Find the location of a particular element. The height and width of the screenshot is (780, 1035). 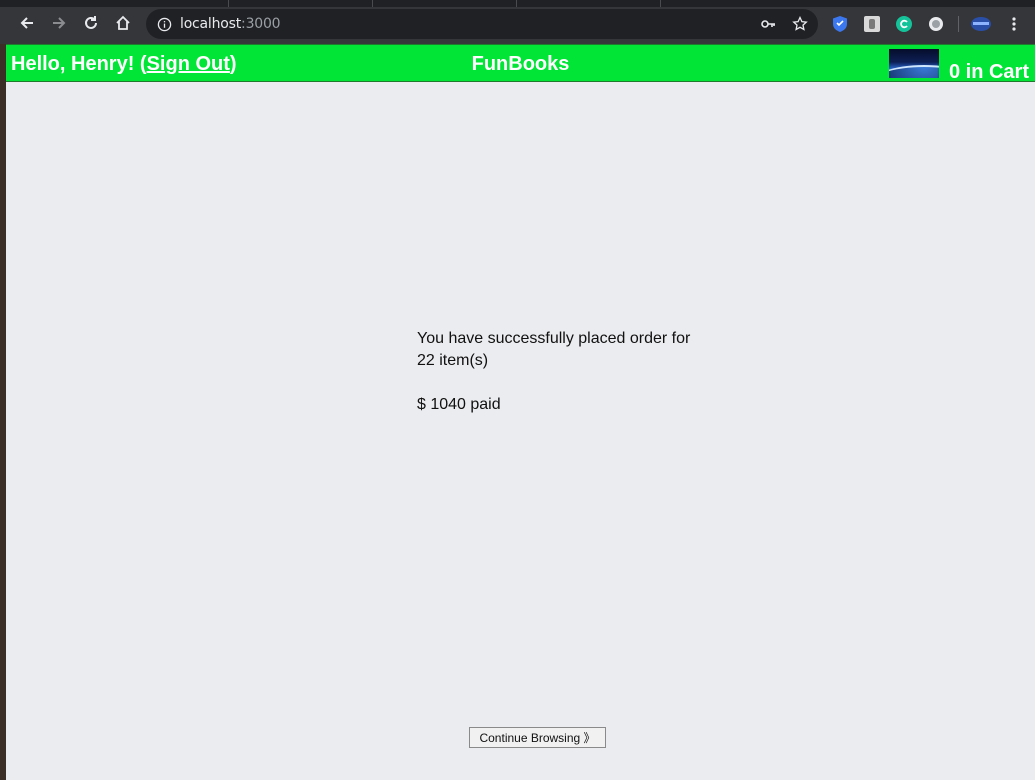

greeting: Hello, Henry! (Sign Out) is located at coordinates (124, 64).